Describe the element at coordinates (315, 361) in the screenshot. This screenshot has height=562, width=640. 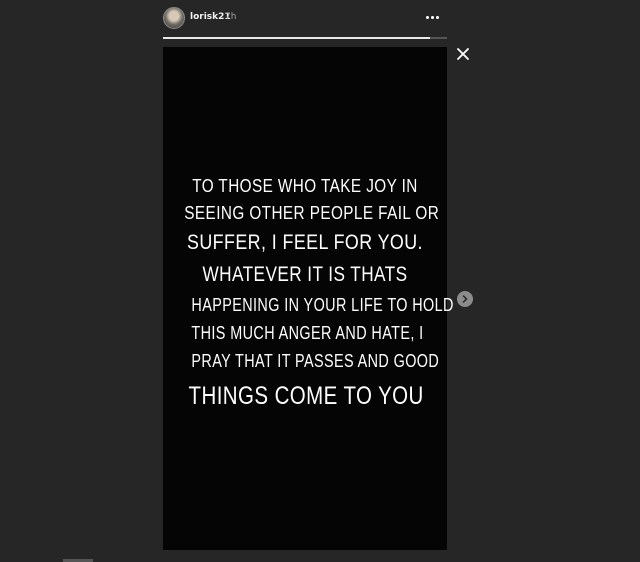
I see `story-text-line: PRAY THAT IT PASSES AND GOOD` at that location.